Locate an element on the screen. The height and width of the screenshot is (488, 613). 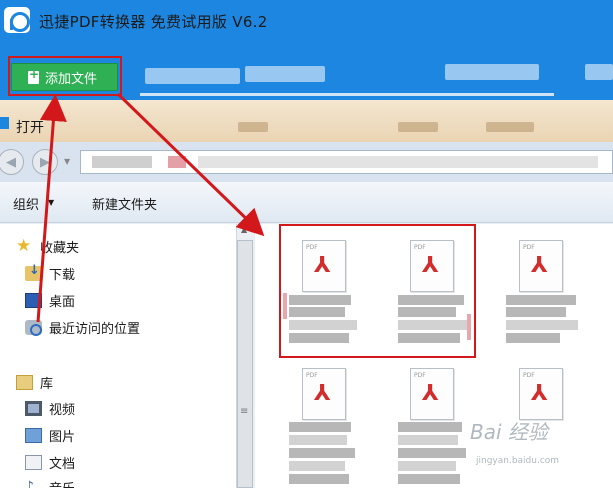
nav-favorites: ★ 收藏夹 is located at coordinates (47, 246).